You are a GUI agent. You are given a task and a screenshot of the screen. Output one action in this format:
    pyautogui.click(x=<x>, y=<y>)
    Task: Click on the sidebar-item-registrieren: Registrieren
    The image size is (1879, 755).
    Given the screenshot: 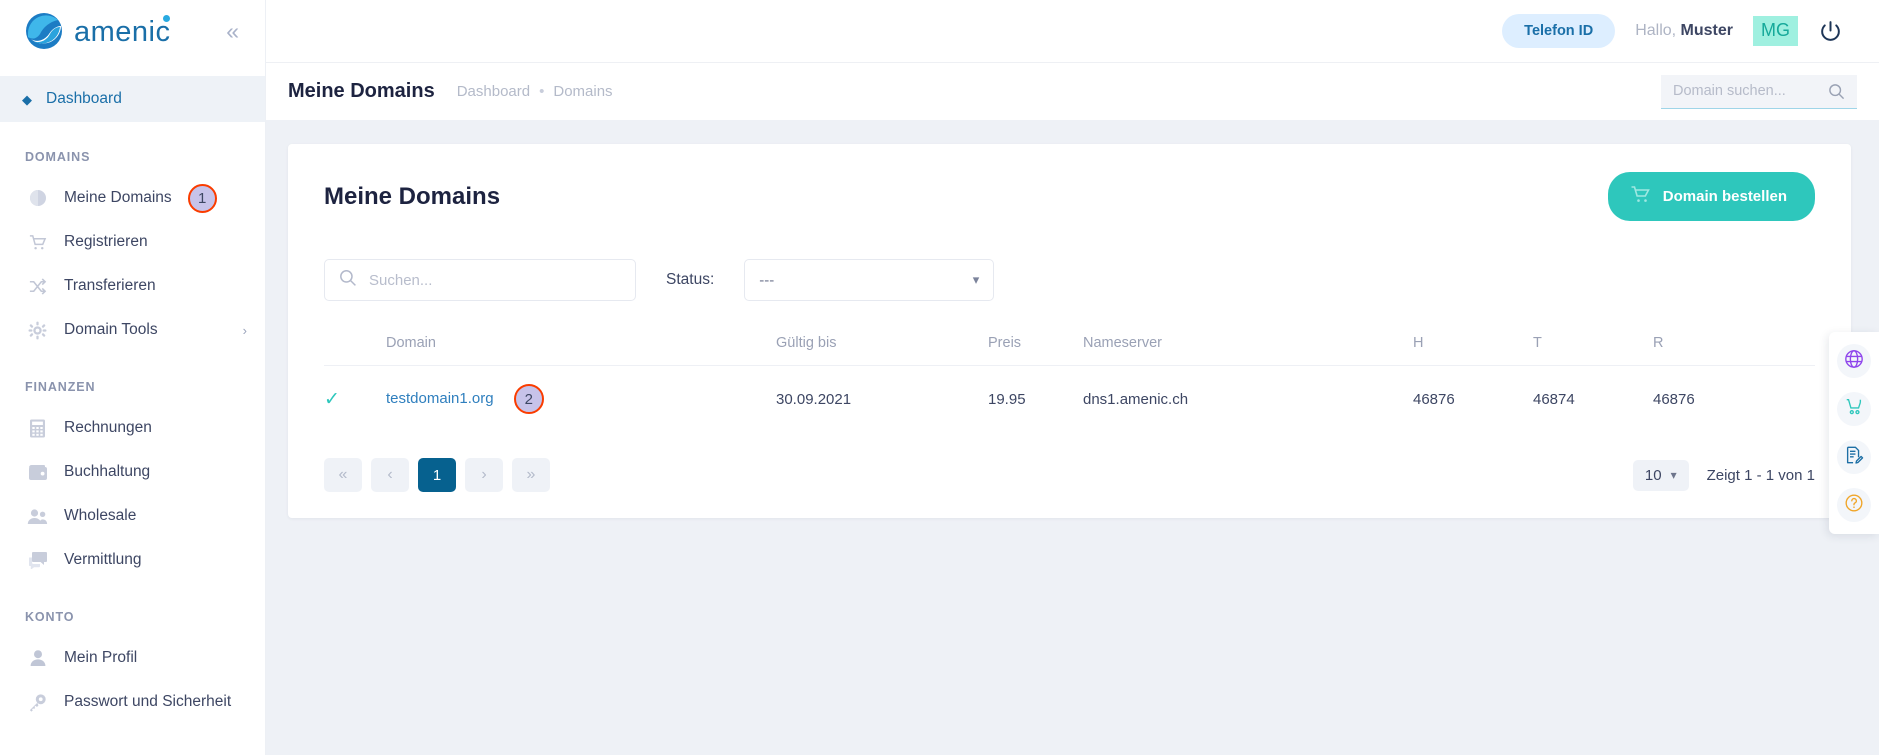 What is the action you would take?
    pyautogui.click(x=132, y=242)
    